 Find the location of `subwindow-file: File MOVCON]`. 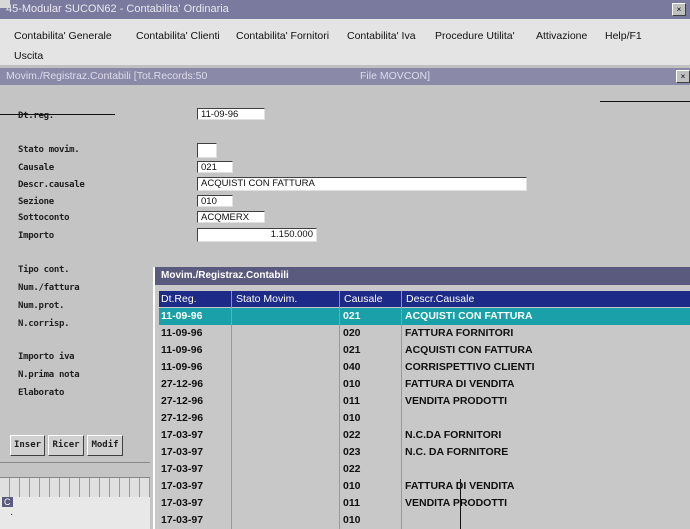

subwindow-file: File MOVCON] is located at coordinates (395, 76).